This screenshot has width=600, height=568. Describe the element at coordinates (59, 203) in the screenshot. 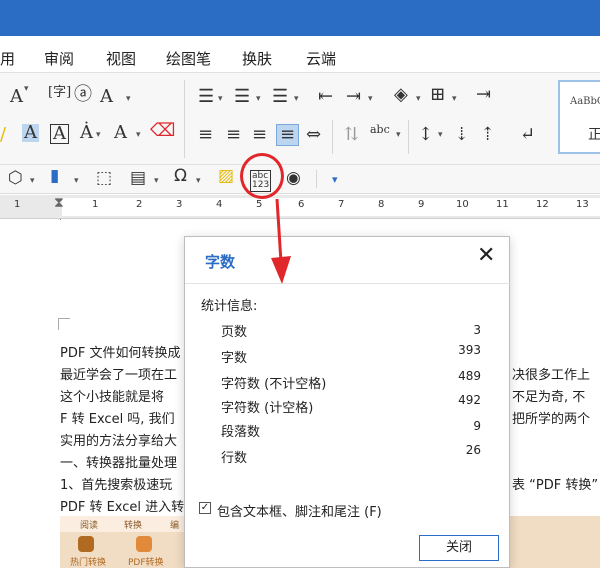

I see `indent-marker-icon: ⧗` at that location.